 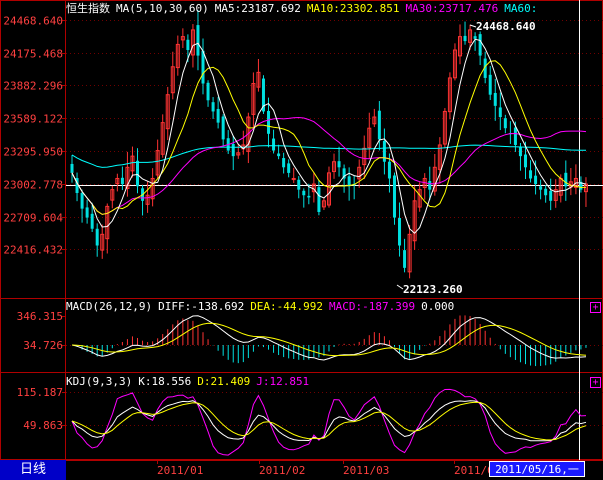 I want to click on price-tick-label: 23589.122, so click(x=33, y=119).